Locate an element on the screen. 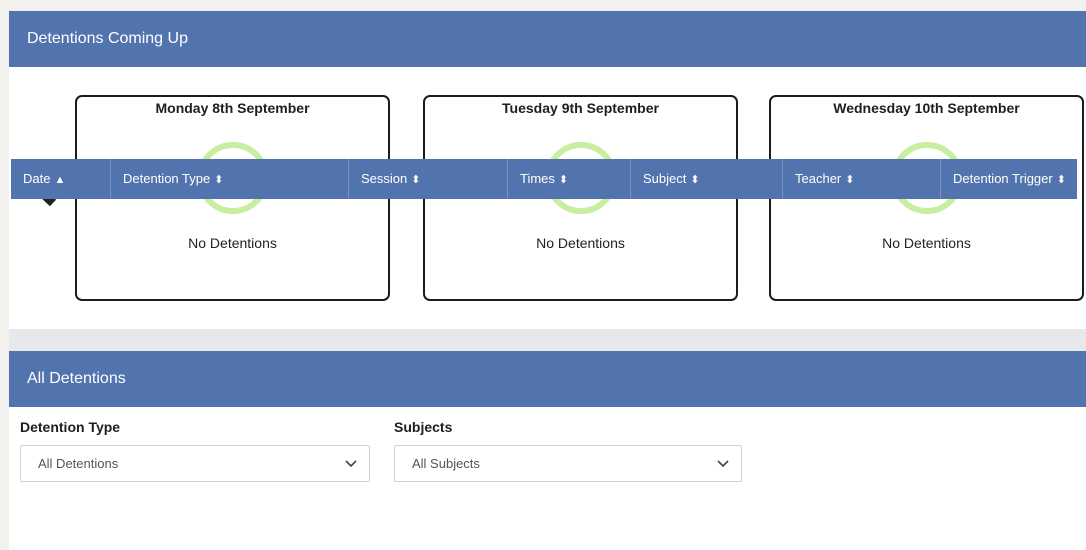 The height and width of the screenshot is (550, 1086). day-card-title: Tuesday 9th September is located at coordinates (580, 108).